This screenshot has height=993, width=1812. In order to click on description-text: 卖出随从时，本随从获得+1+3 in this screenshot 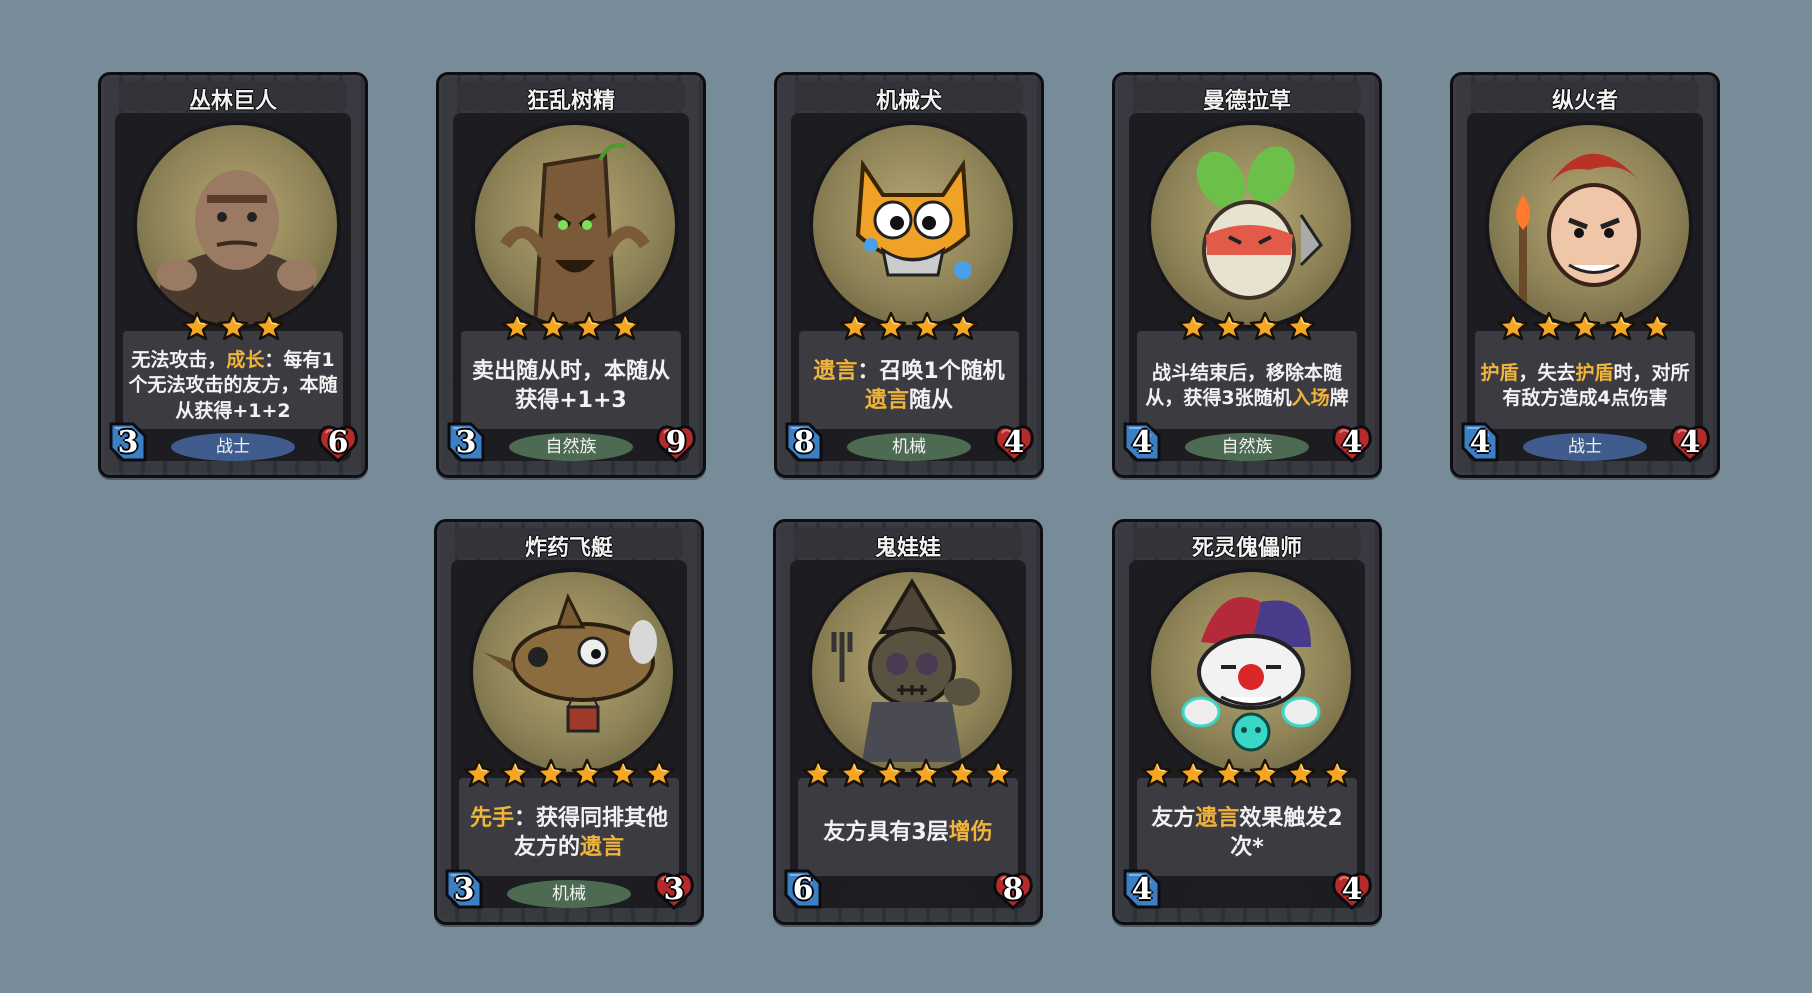, I will do `click(570, 385)`.